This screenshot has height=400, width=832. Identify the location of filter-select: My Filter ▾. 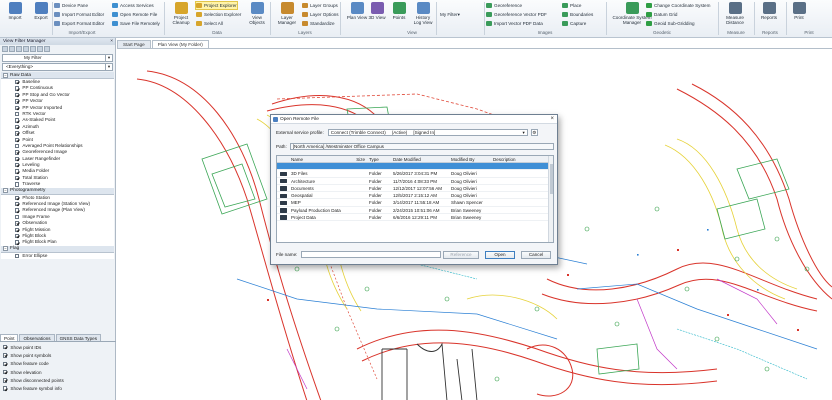
(57, 58).